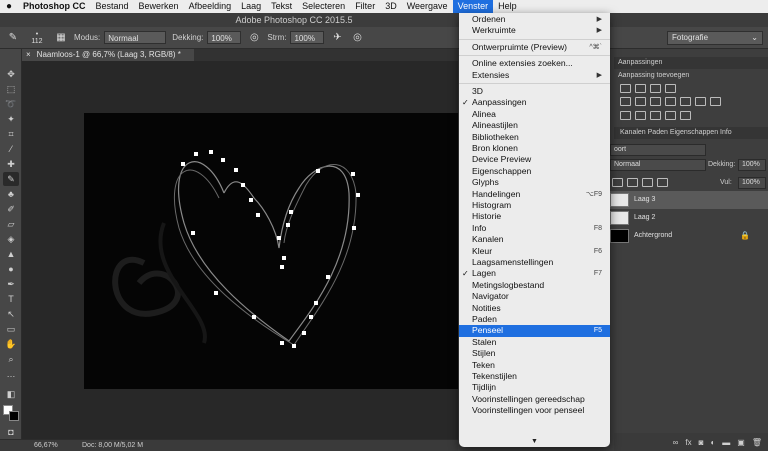 Image resolution: width=768 pixels, height=451 pixels. Describe the element at coordinates (689, 218) in the screenshot. I see `layer-row: Laag 2` at that location.